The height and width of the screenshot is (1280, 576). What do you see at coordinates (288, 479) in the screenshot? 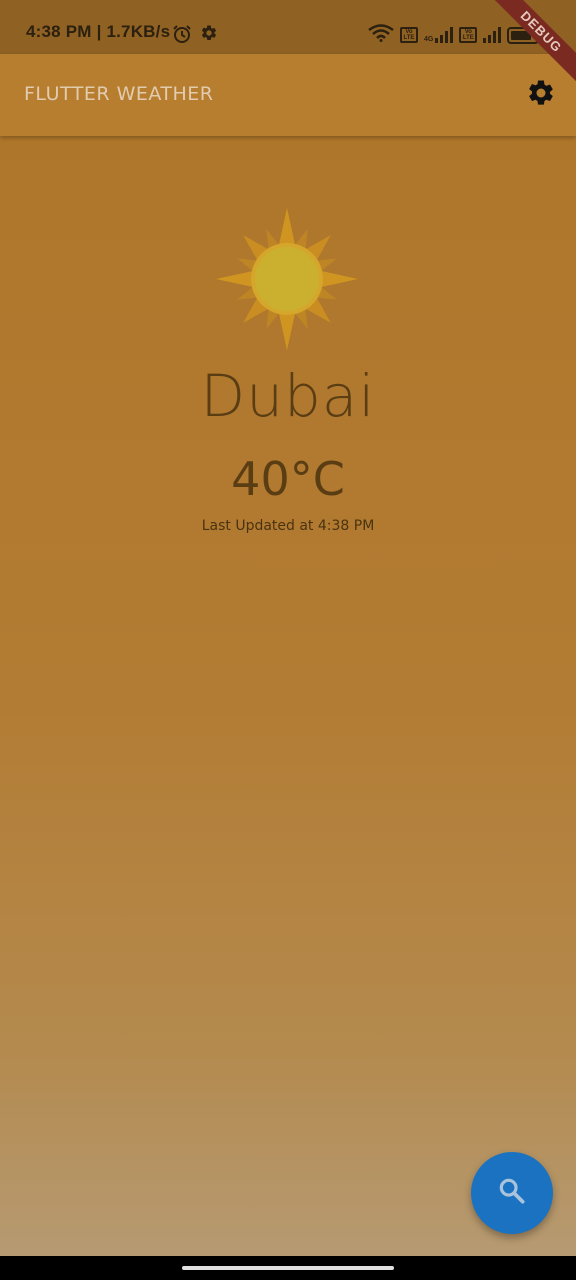
I see `temperature: 40°C` at bounding box center [288, 479].